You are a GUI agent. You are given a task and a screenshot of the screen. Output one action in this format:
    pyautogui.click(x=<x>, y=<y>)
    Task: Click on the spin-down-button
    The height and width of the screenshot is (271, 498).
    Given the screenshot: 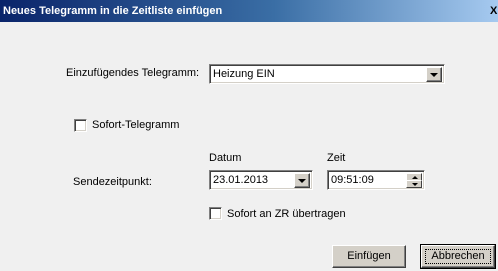 What is the action you would take?
    pyautogui.click(x=414, y=184)
    